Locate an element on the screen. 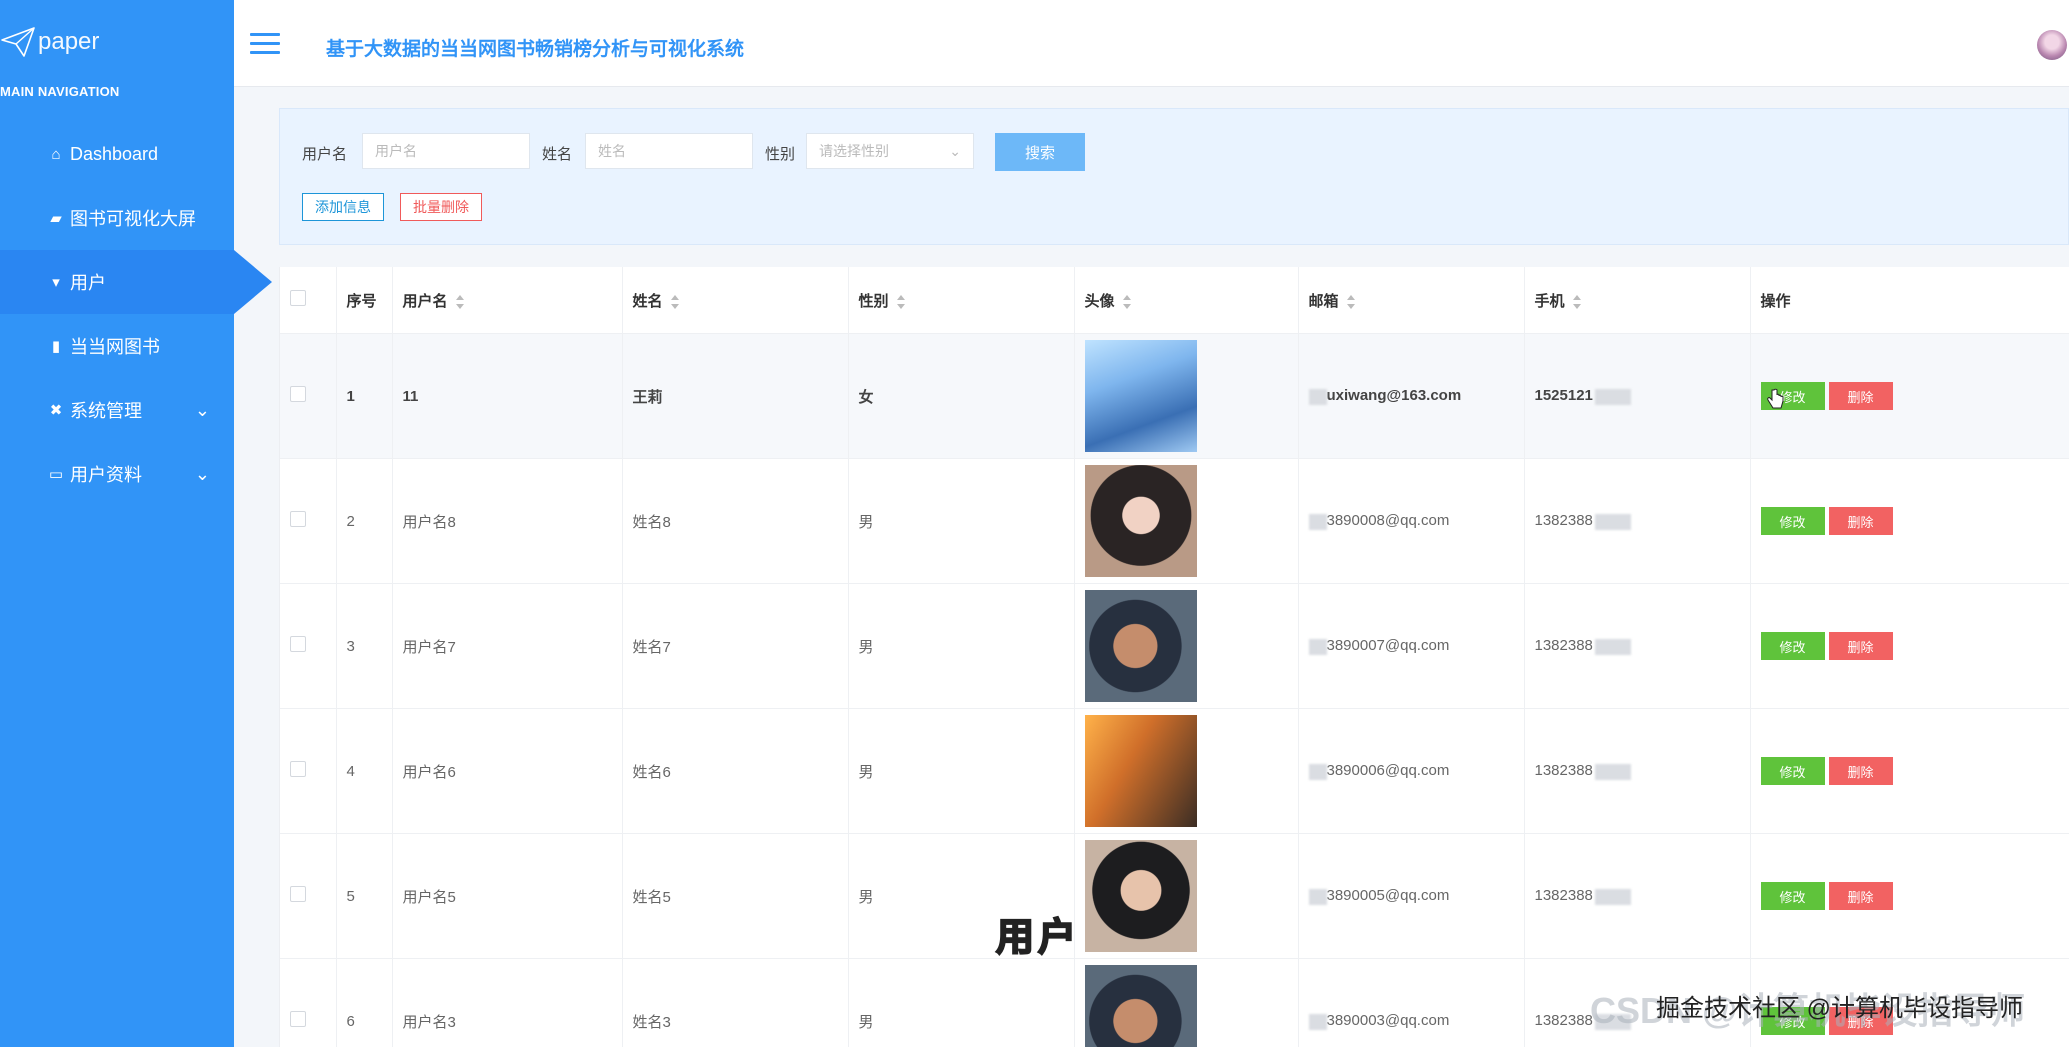 This screenshot has width=2069, height=1047. video-caption: 用户 is located at coordinates (1038, 937).